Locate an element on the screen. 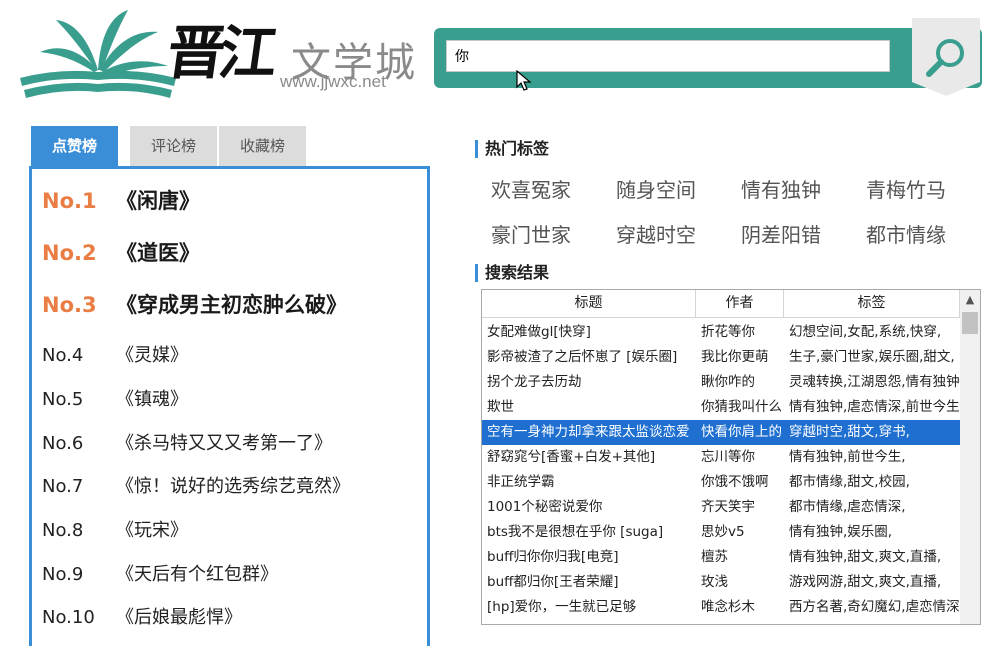 This screenshot has width=1000, height=646. rank-title: 《灵媒》 is located at coordinates (152, 355).